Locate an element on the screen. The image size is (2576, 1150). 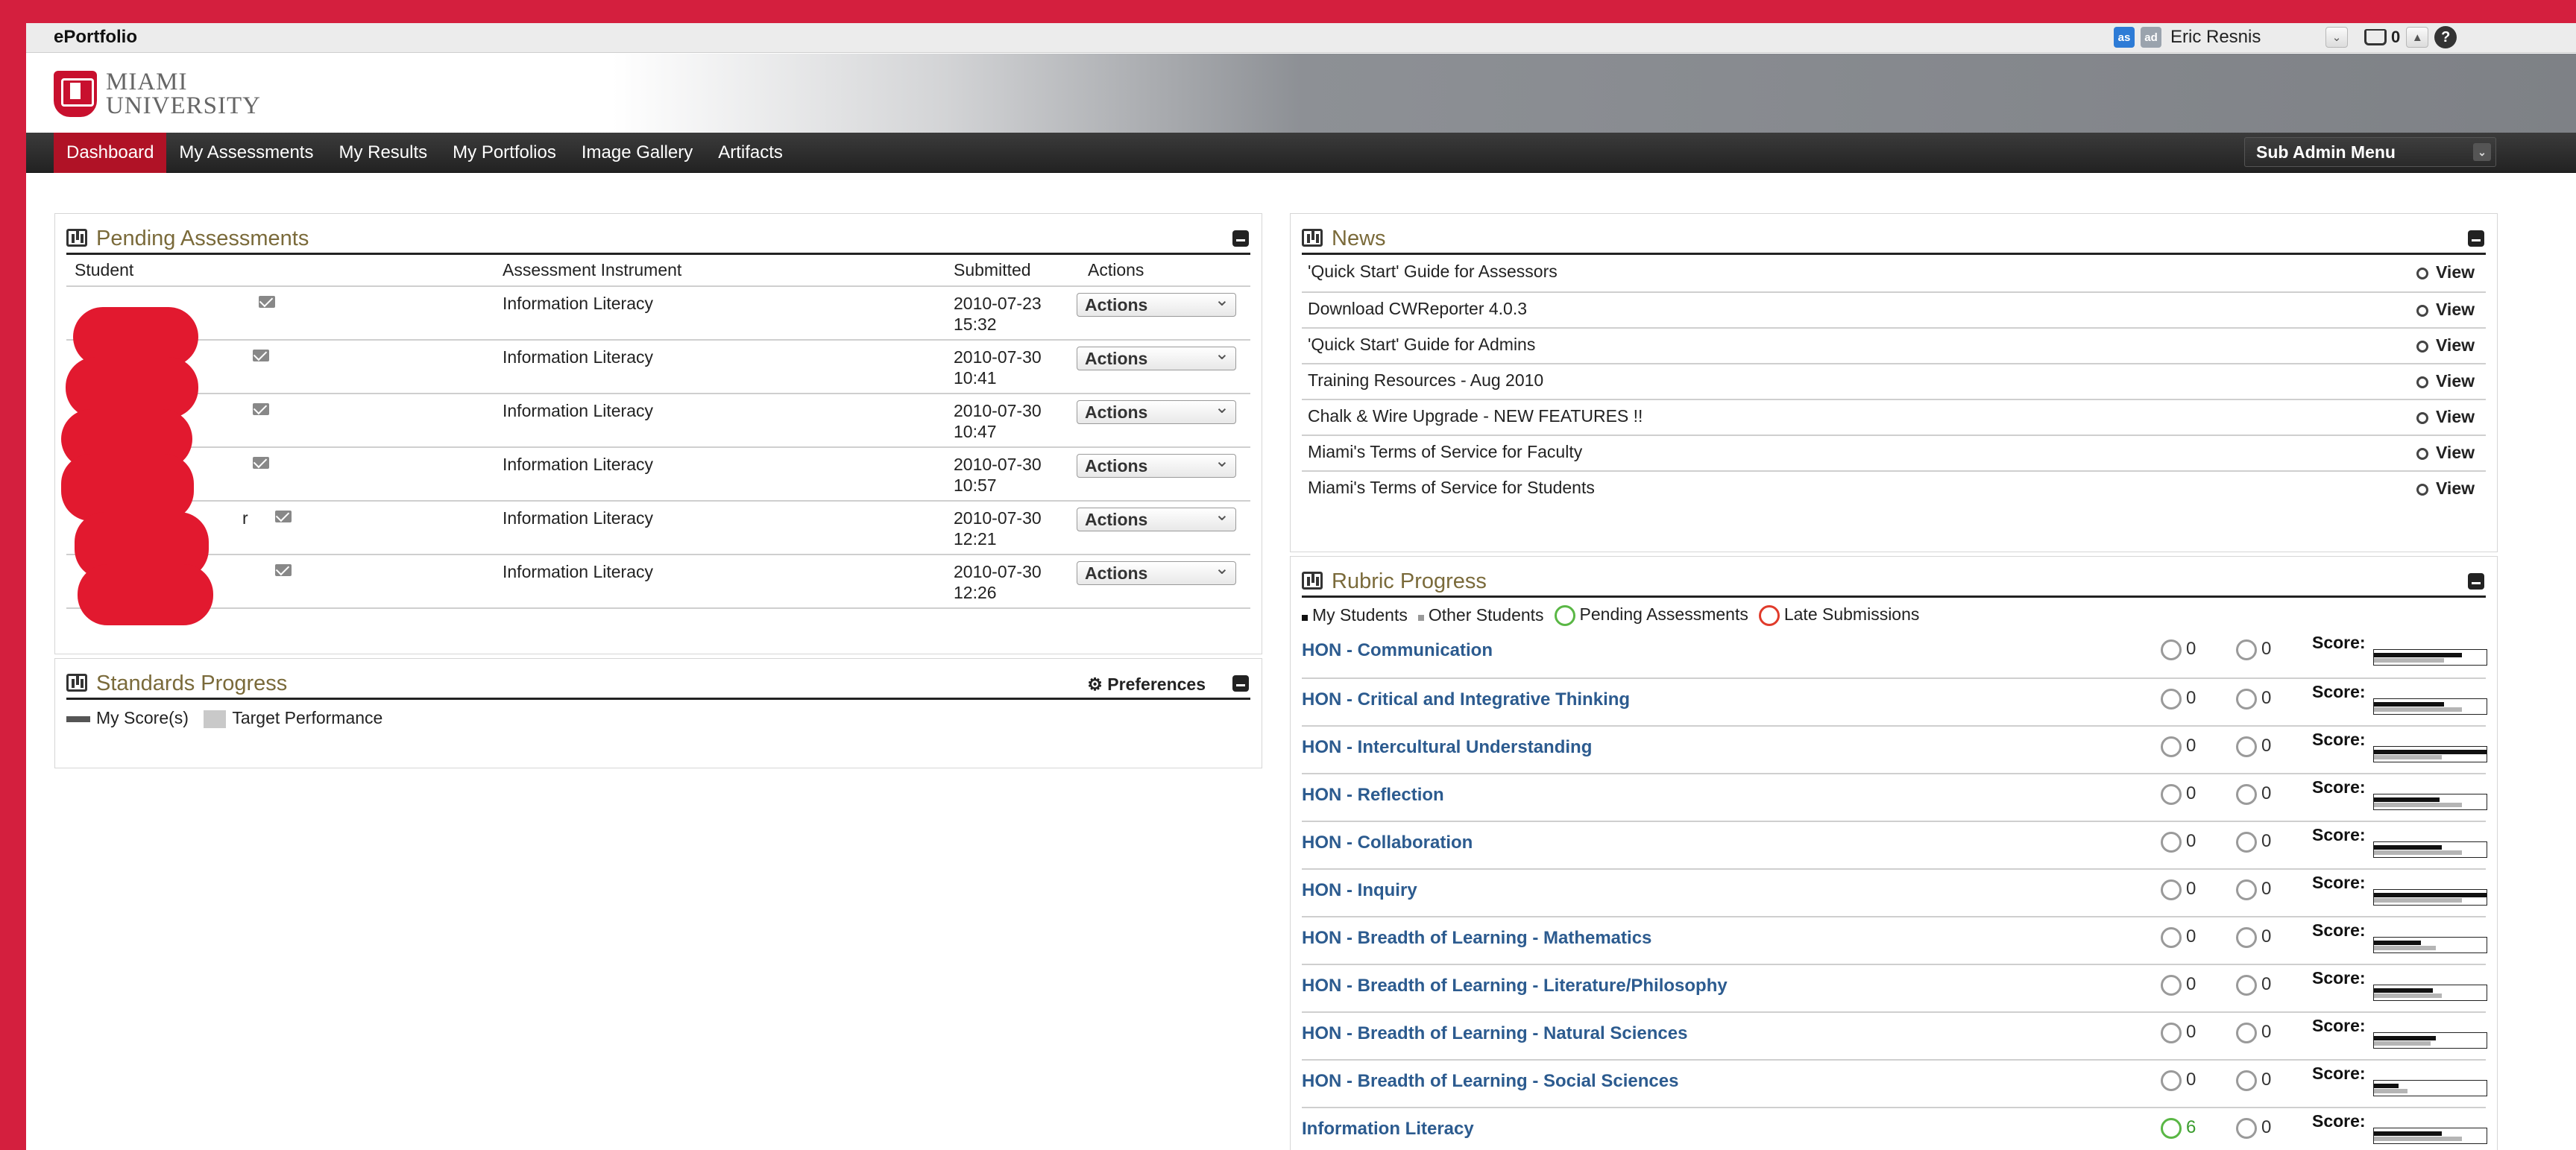
news-title: Miami's Terms of Service for Faculty is located at coordinates (1445, 452).